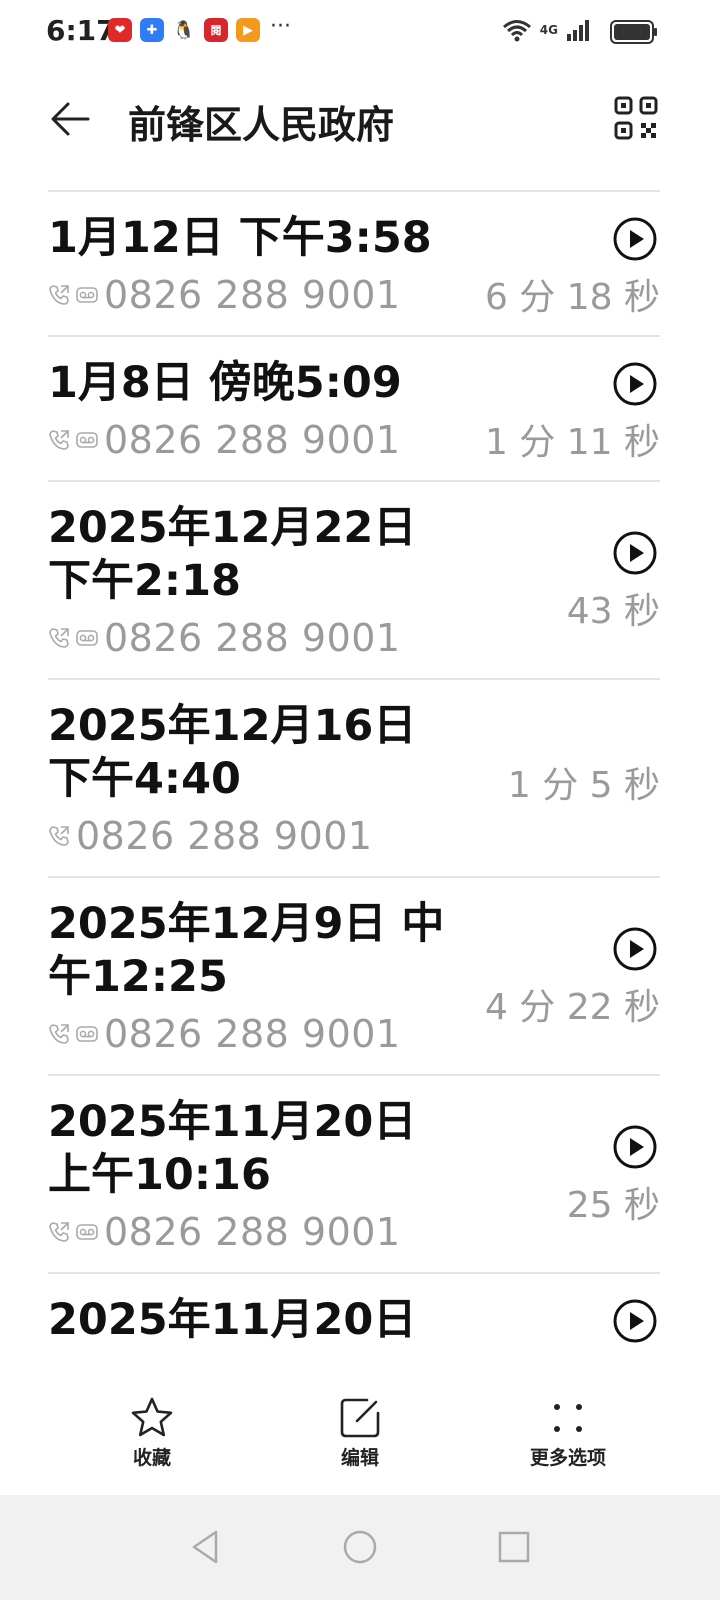  What do you see at coordinates (613, 611) in the screenshot?
I see `call-duration: 43 秒` at bounding box center [613, 611].